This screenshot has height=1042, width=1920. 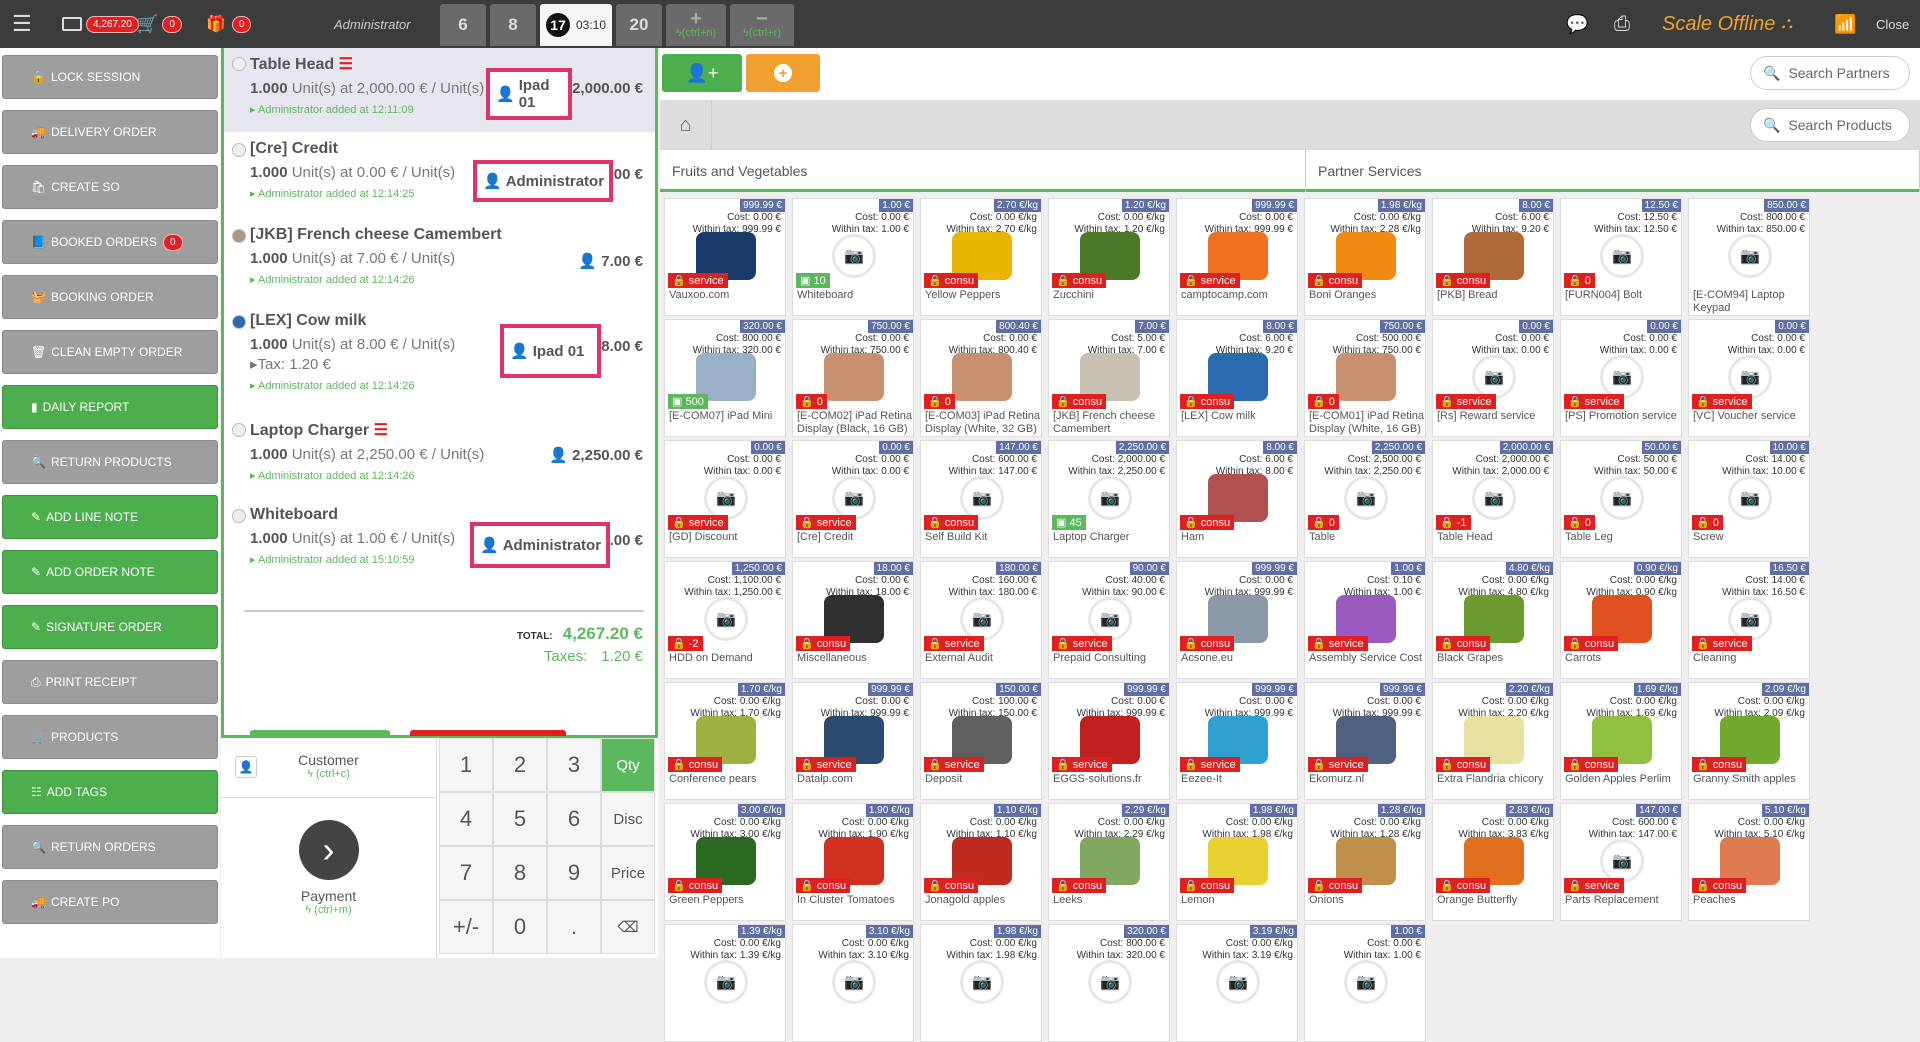 I want to click on product-card: 150.00 € Cost: 100.00 € Within tax, so click(x=981, y=741).